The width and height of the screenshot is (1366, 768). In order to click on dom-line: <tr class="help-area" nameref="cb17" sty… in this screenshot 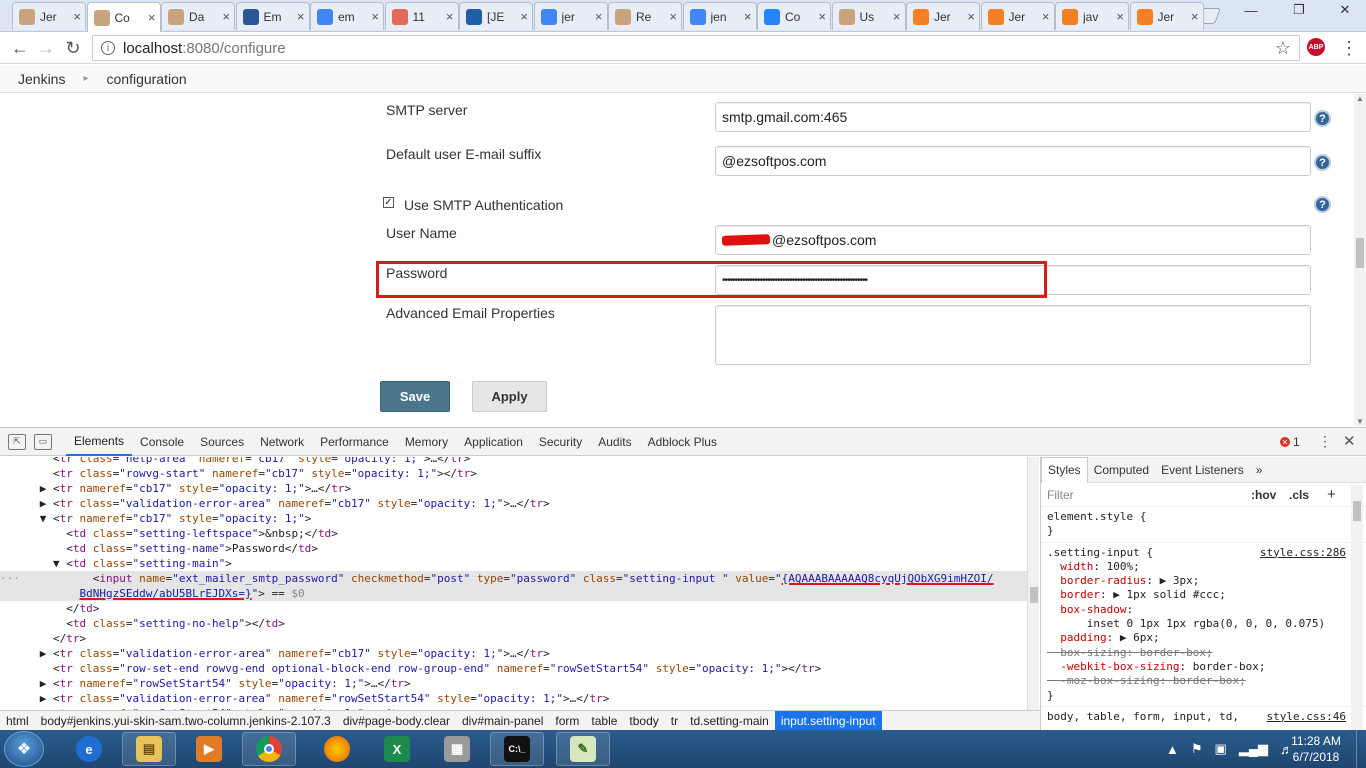, I will do `click(513, 461)`.